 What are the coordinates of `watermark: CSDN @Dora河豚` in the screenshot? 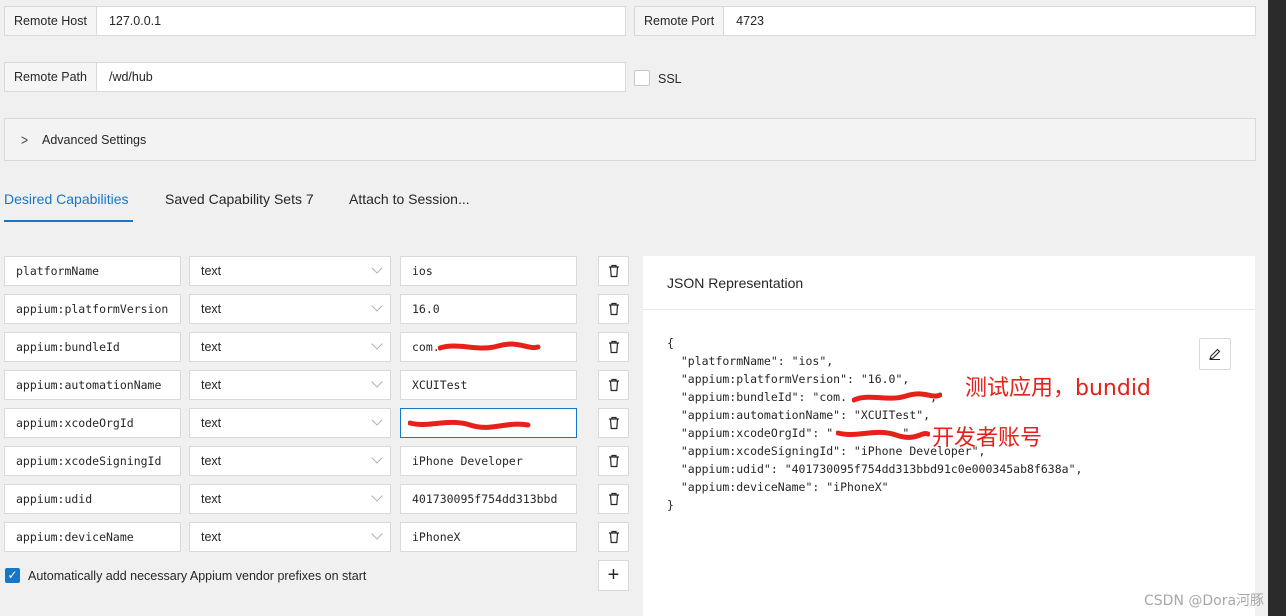 It's located at (1204, 601).